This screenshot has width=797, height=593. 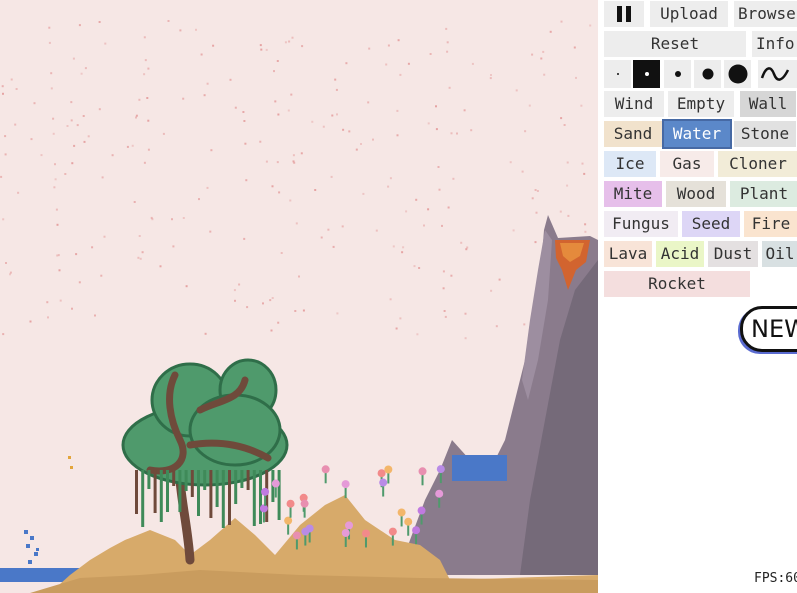 What do you see at coordinates (624, 14) in the screenshot?
I see `pause-button` at bounding box center [624, 14].